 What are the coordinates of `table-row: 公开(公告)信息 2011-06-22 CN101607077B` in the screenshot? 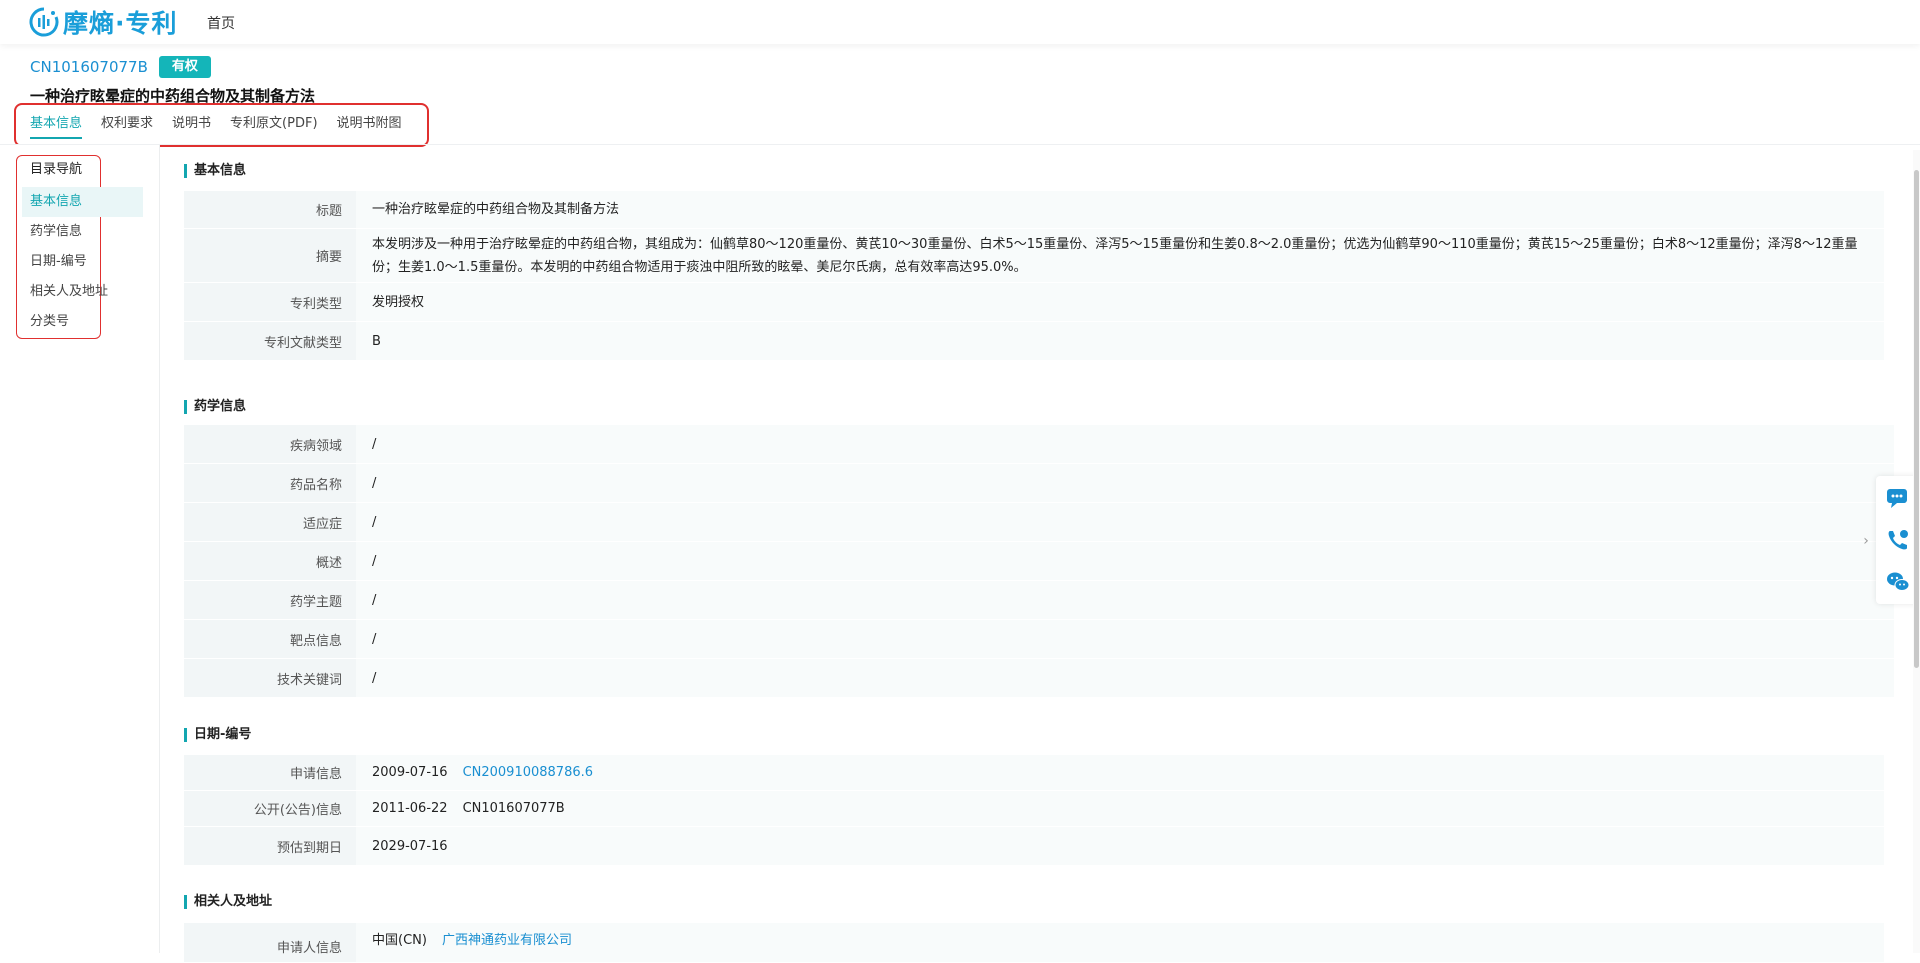 It's located at (1034, 809).